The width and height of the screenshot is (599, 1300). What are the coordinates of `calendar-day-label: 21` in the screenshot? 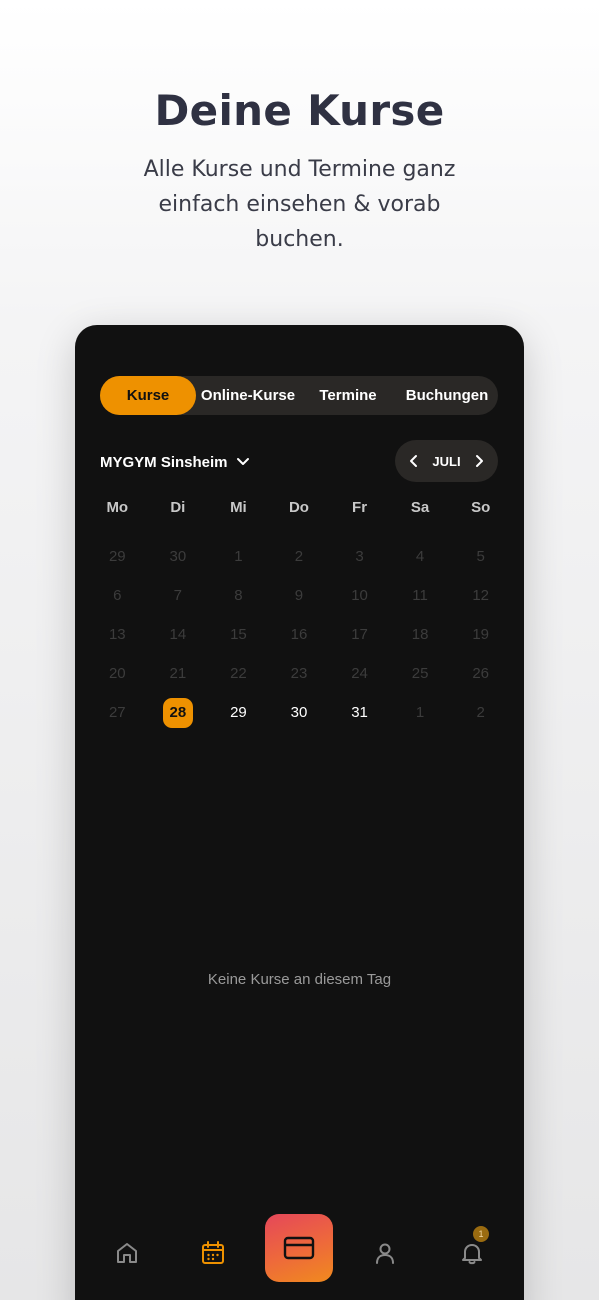 It's located at (178, 674).